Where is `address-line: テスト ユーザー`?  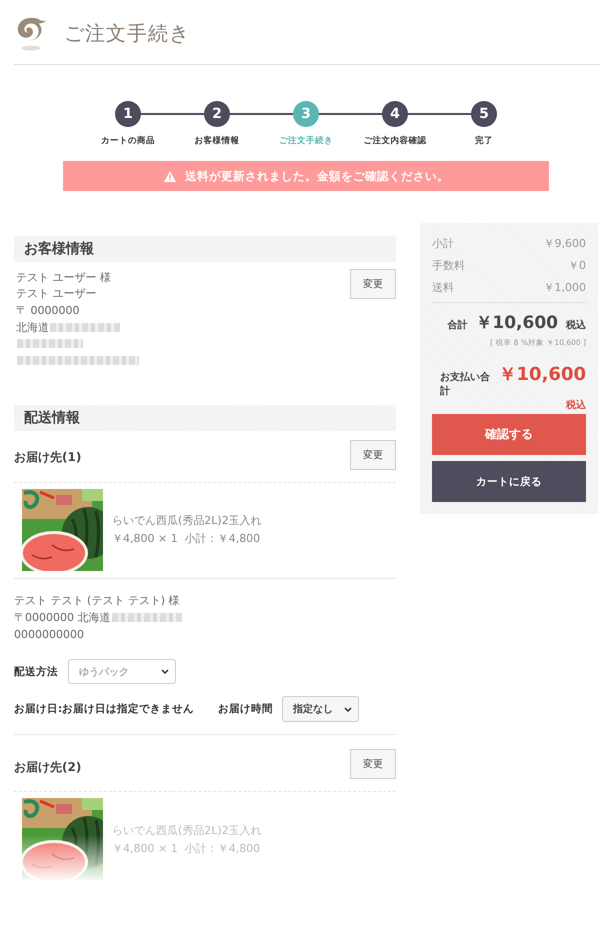 address-line: テスト ユーザー is located at coordinates (56, 294).